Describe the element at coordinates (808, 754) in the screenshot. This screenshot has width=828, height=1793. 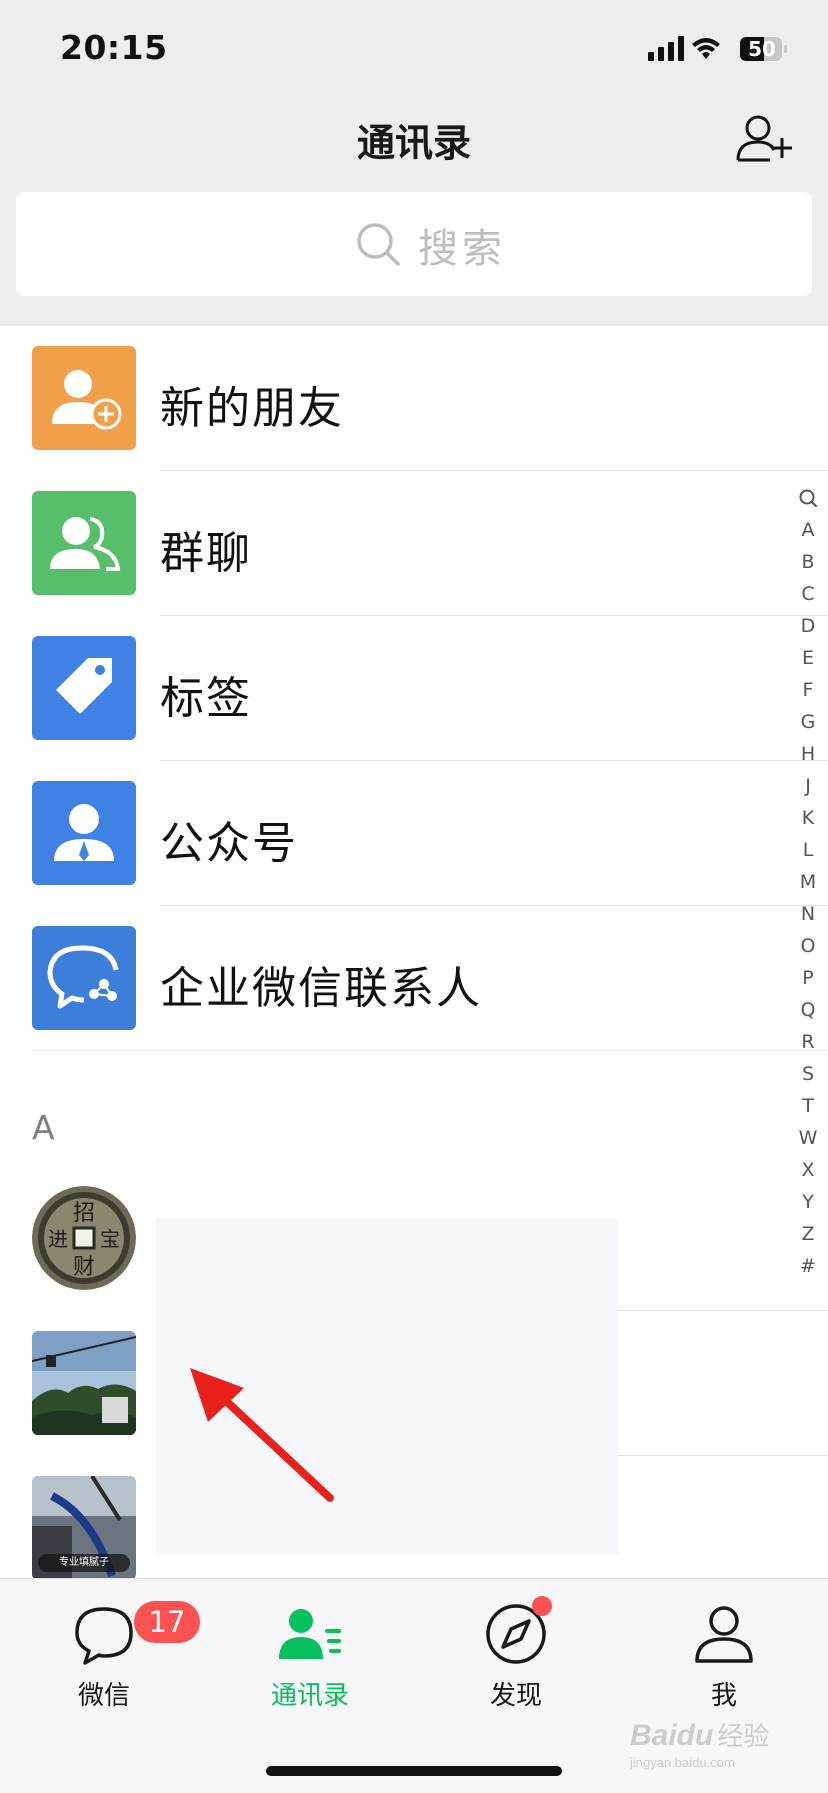
I see `index-letter: H` at that location.